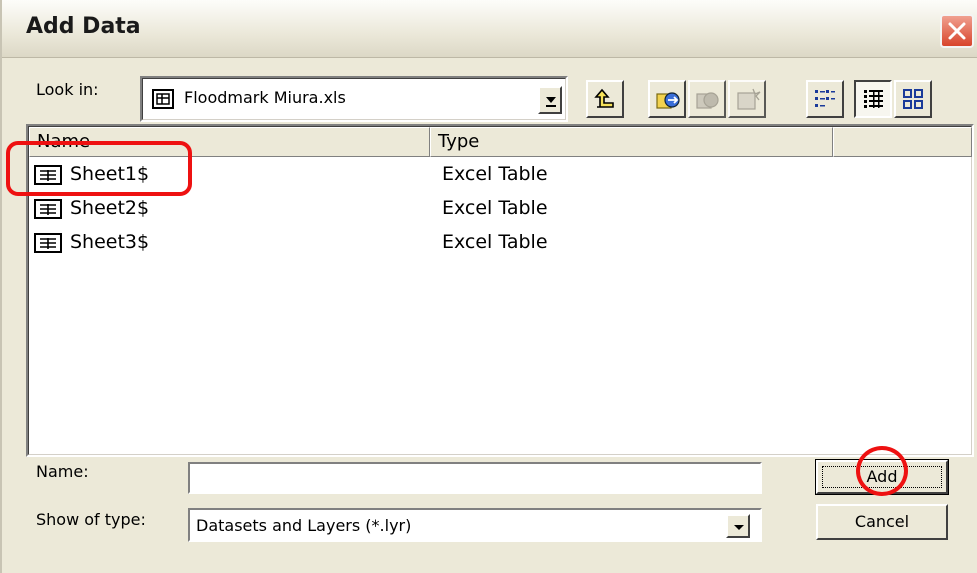 This screenshot has height=573, width=977. I want to click on list-view-icon, so click(825, 98).